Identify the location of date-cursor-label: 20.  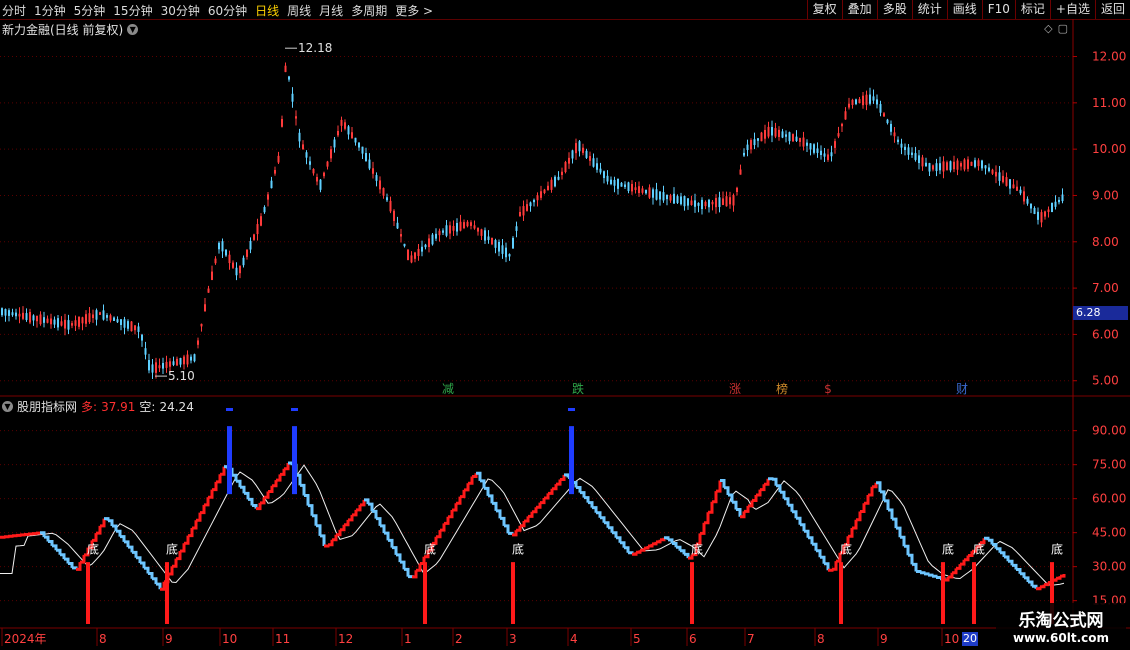
(970, 639).